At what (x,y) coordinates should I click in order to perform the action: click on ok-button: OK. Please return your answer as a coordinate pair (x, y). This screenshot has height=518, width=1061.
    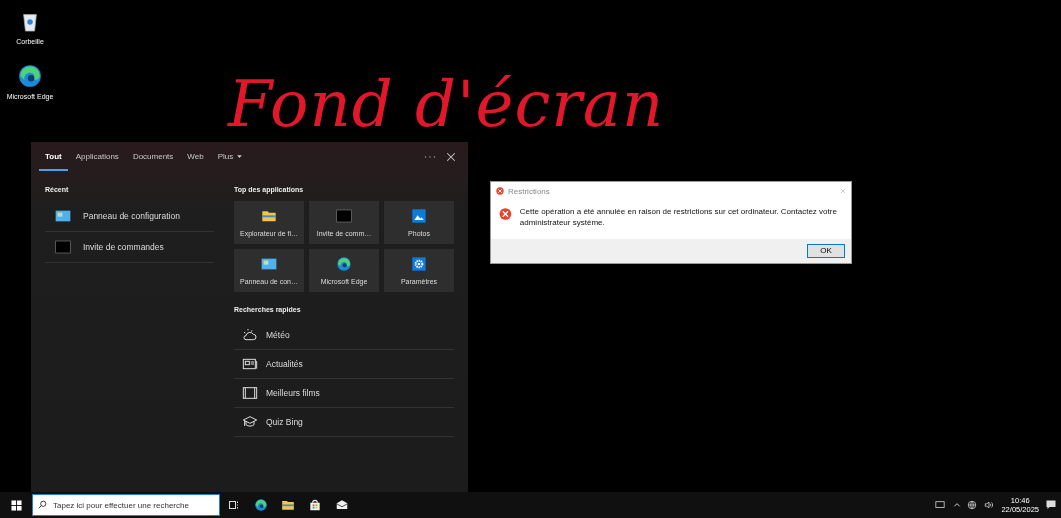
    Looking at the image, I should click on (826, 250).